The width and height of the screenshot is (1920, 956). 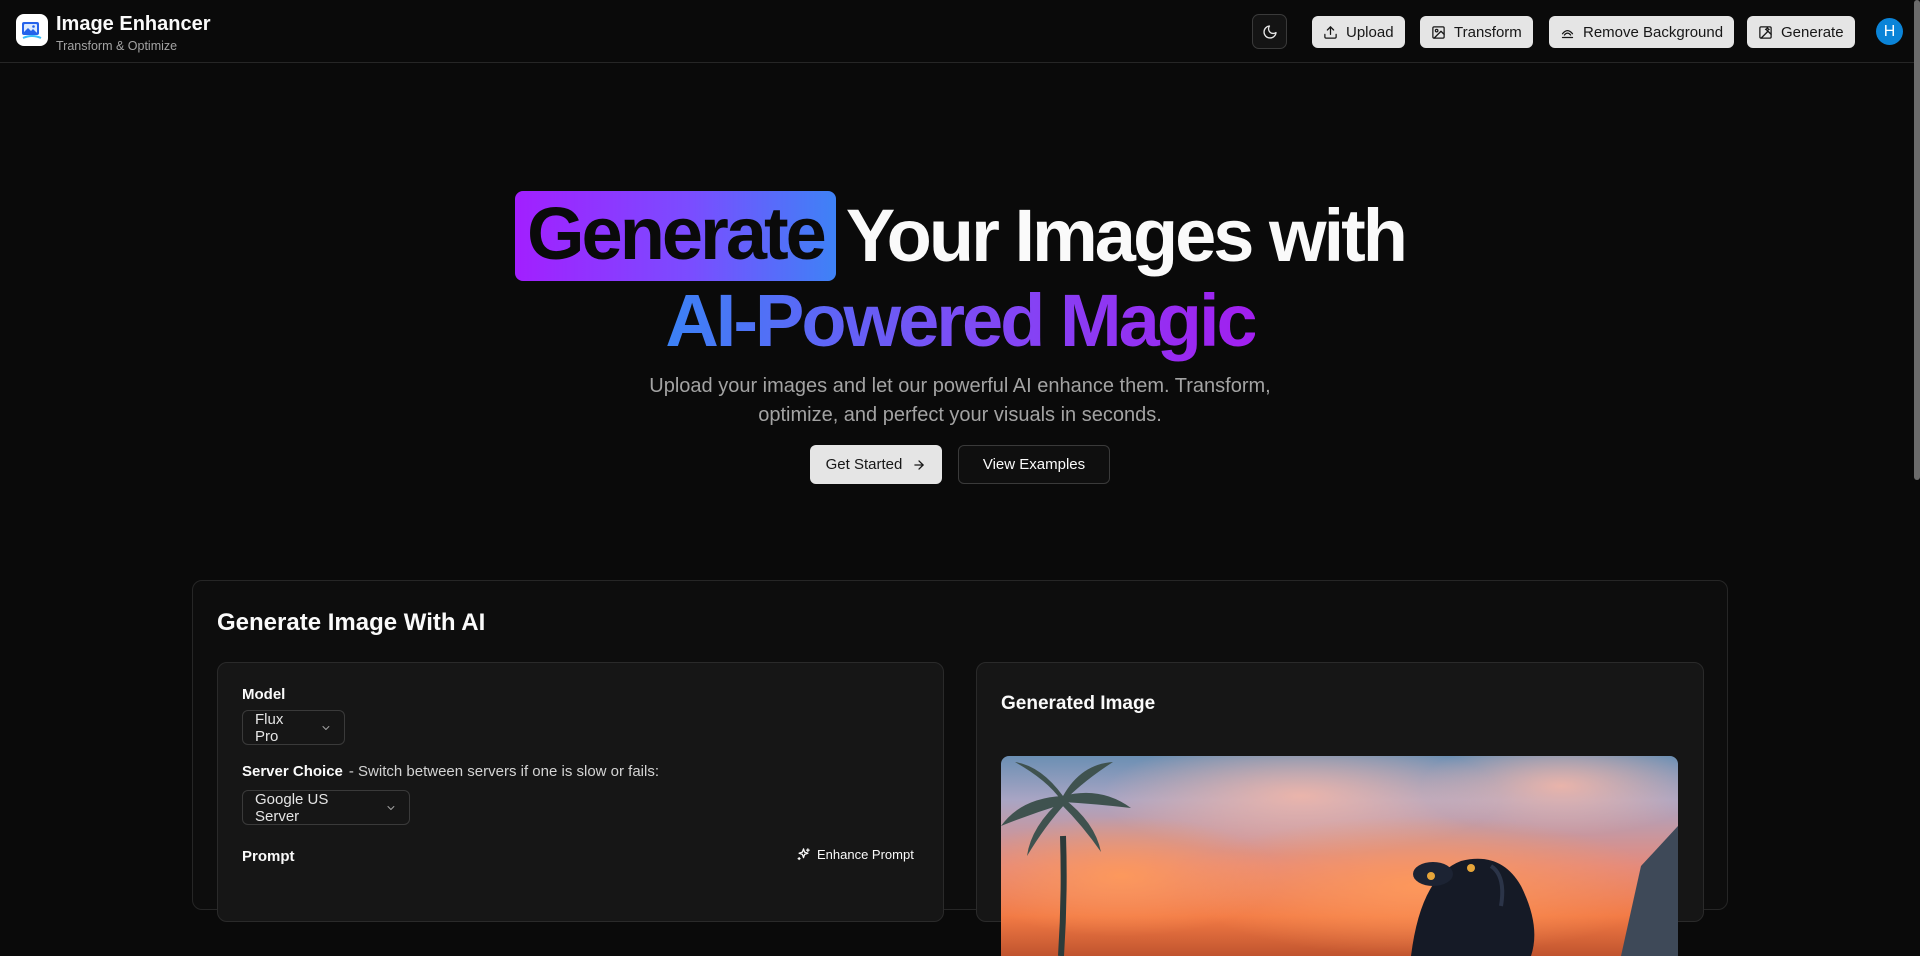 I want to click on hero-gradient-text: AI-Powered Magic, so click(x=961, y=320).